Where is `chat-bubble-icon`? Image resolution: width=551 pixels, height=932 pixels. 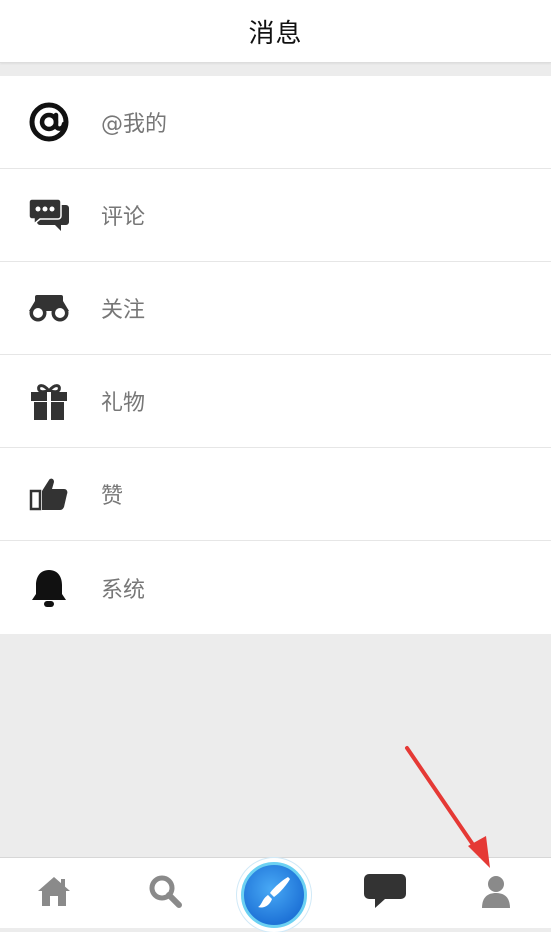 chat-bubble-icon is located at coordinates (385, 893).